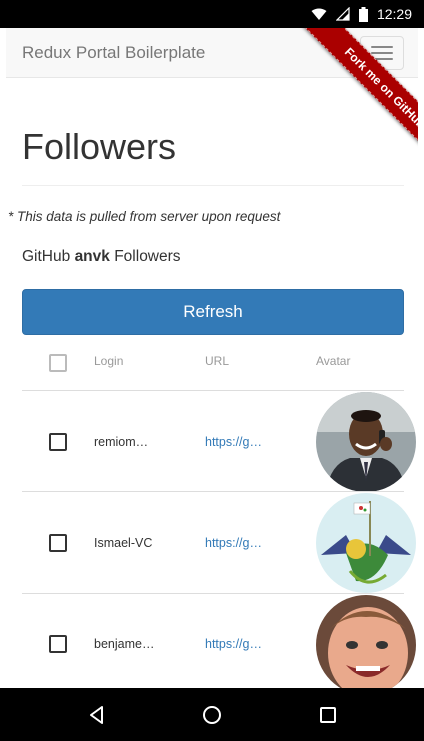 Image resolution: width=424 pixels, height=741 pixels. I want to click on status-bar: 12:29, so click(212, 14).